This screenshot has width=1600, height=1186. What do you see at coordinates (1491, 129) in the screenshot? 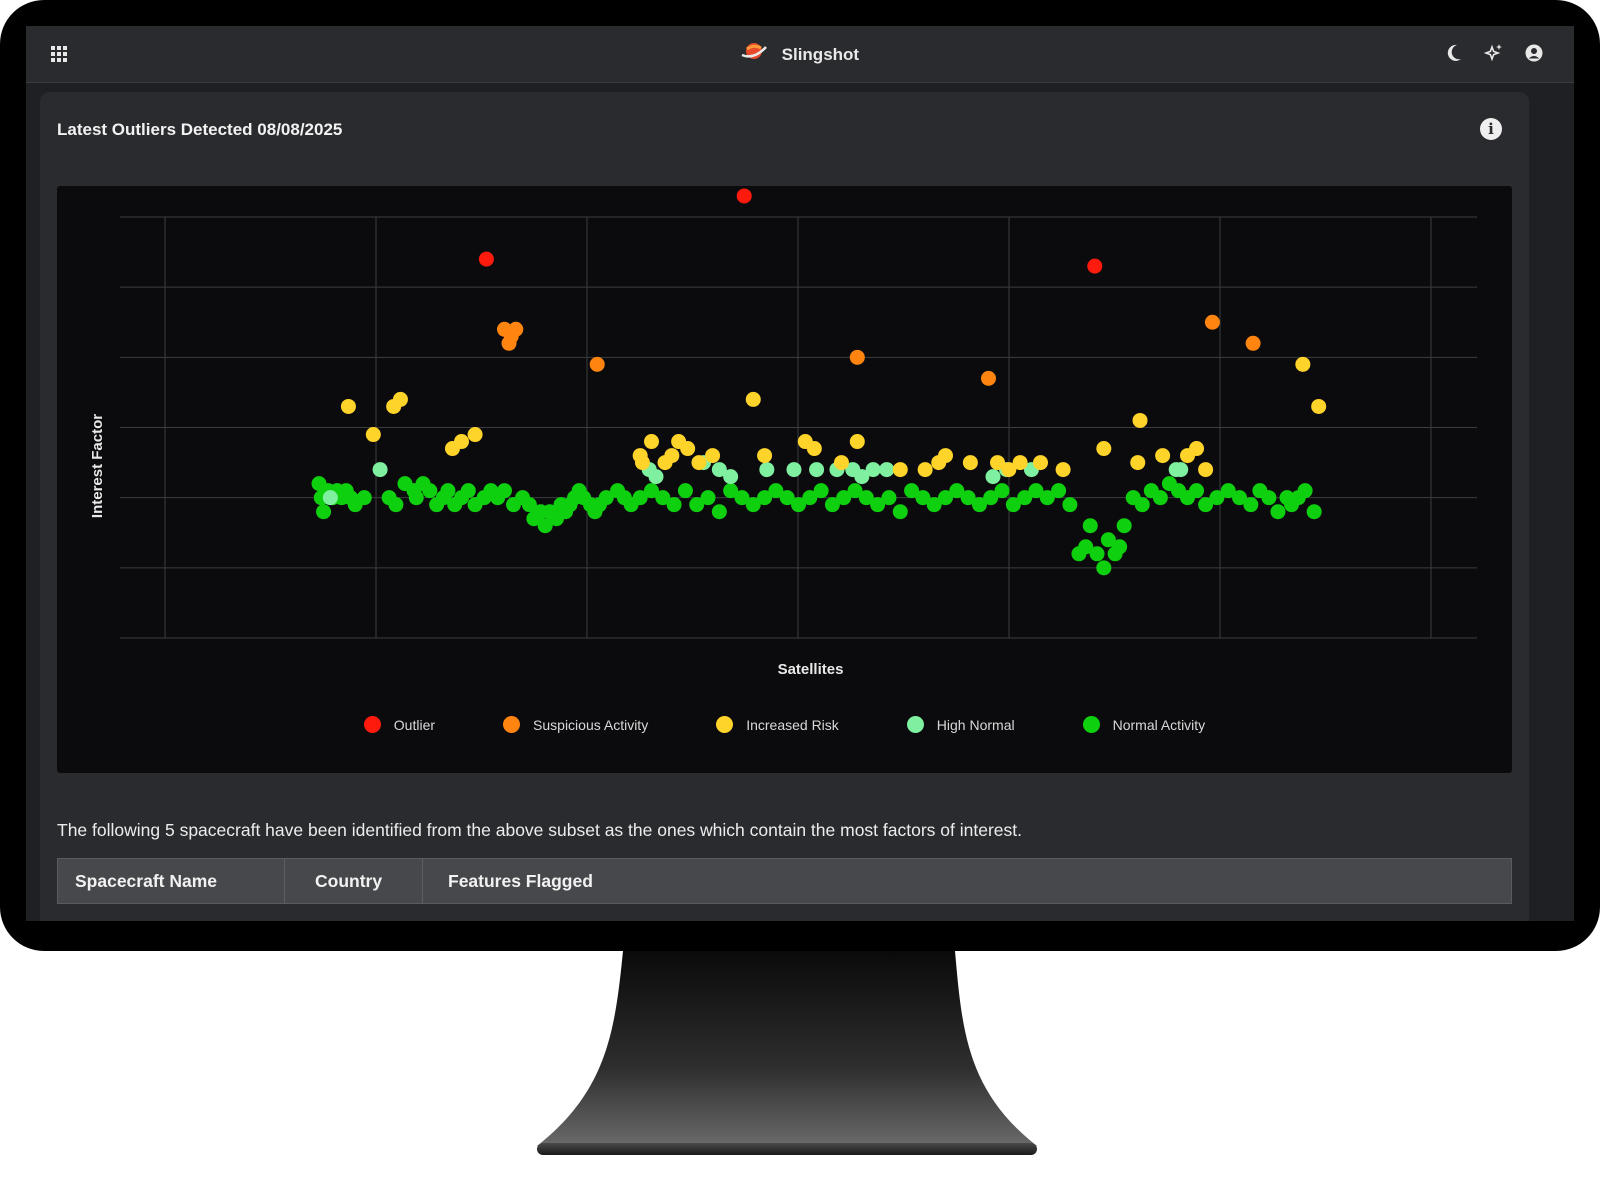
I see `info-icon: i` at bounding box center [1491, 129].